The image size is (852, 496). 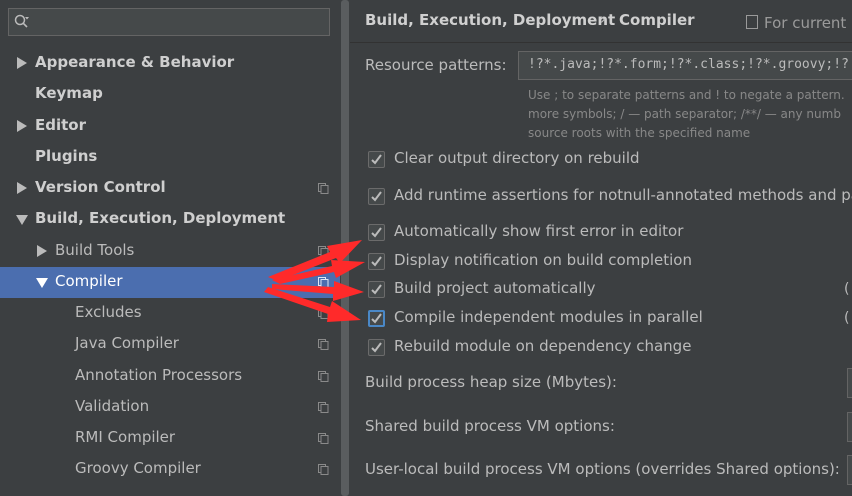 I want to click on sidebar-item-annotation-processors: Annotation Processors, so click(x=170, y=376).